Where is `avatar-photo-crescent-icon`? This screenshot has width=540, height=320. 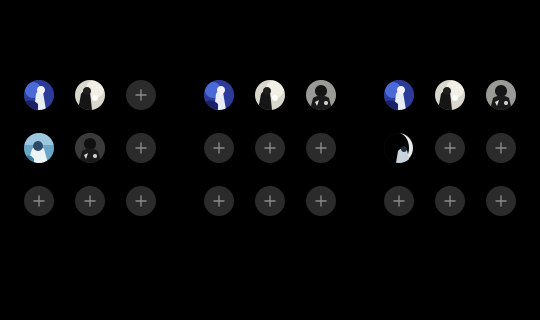 avatar-photo-crescent-icon is located at coordinates (399, 148).